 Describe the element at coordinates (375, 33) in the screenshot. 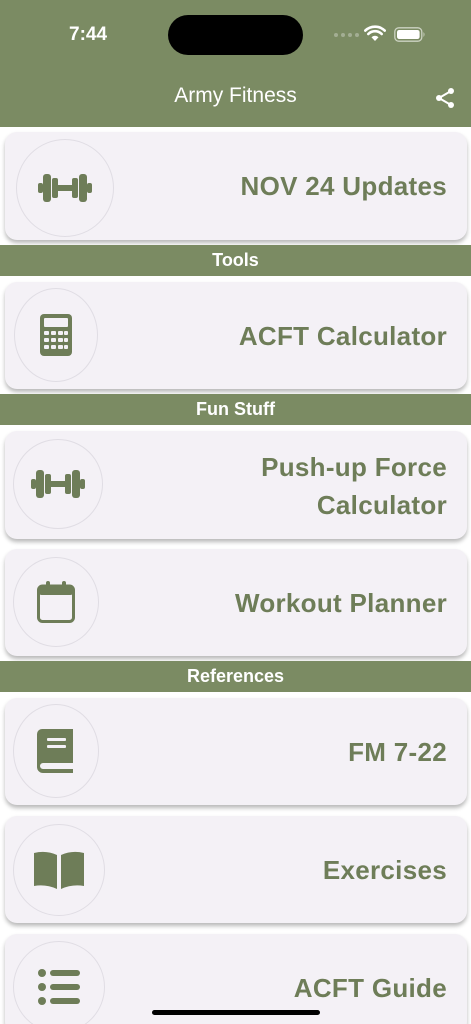

I see `wifi-icon` at that location.